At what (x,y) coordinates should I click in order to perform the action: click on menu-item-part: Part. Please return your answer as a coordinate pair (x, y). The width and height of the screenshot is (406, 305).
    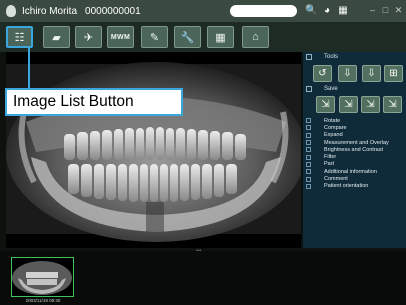
    Looking at the image, I should click on (355, 164).